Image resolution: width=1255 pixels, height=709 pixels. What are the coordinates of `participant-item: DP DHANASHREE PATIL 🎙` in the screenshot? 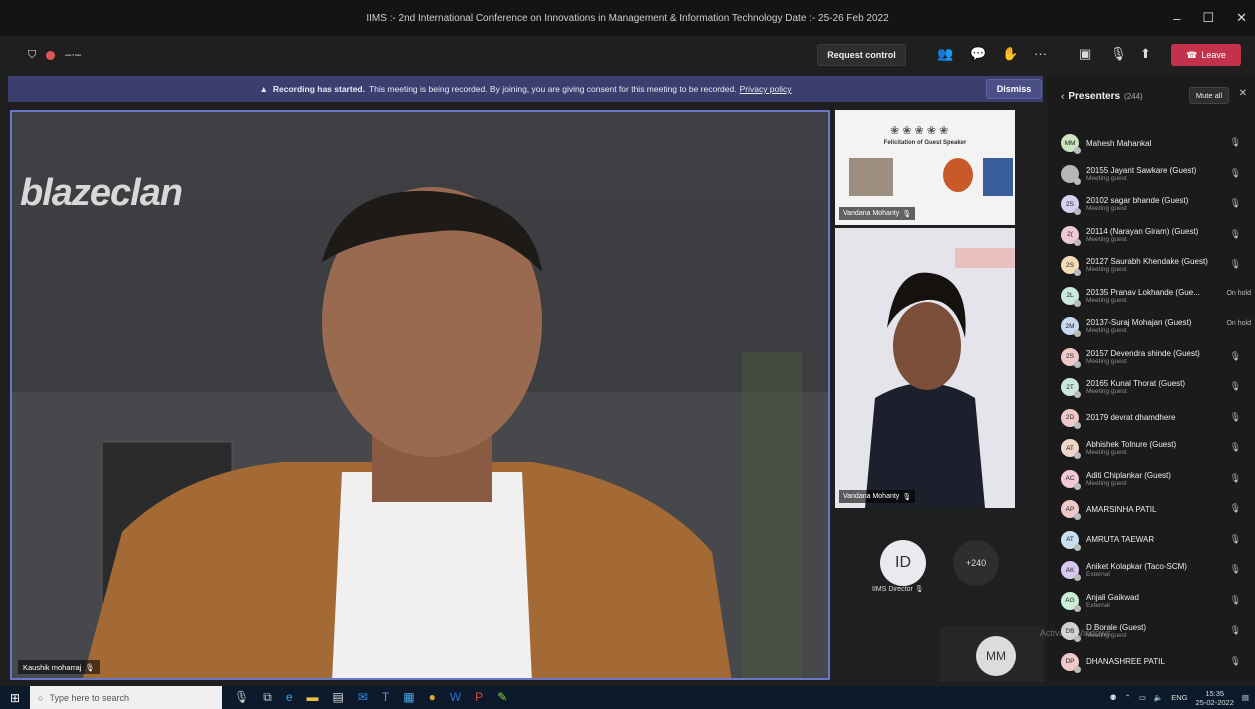 It's located at (1151, 662).